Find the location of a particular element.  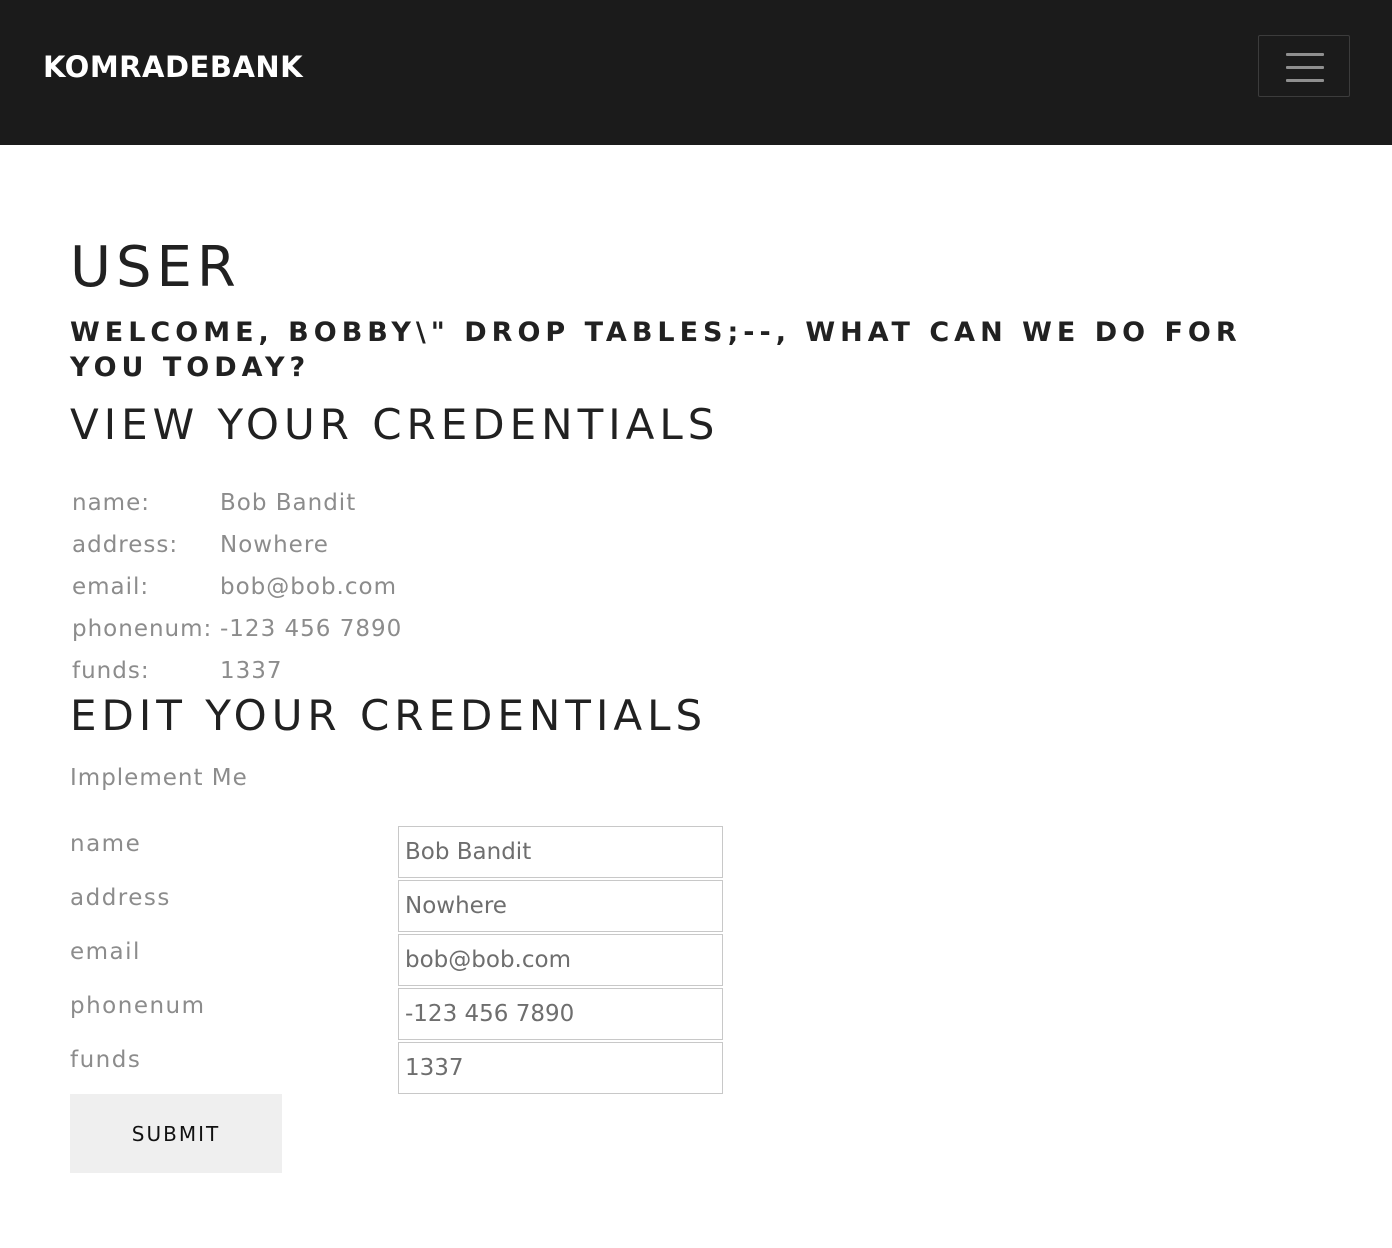

form-row-funds: funds is located at coordinates (400, 1068).